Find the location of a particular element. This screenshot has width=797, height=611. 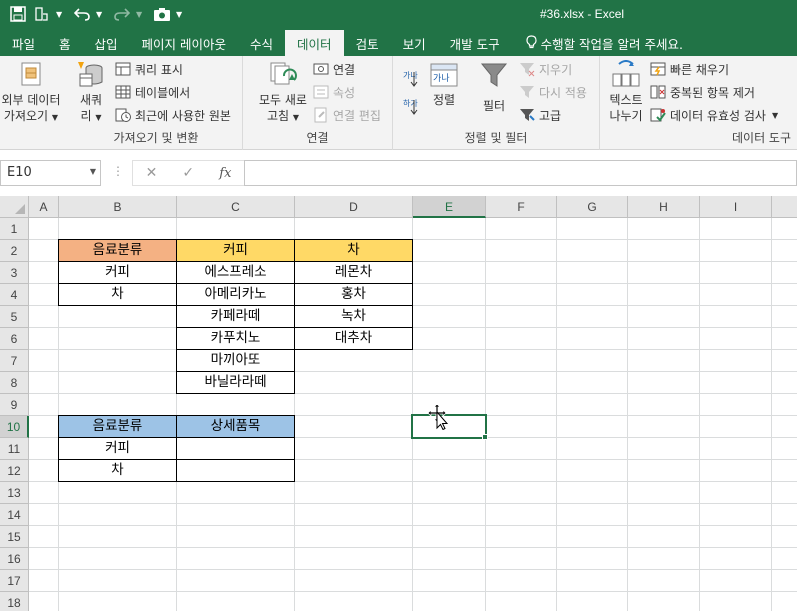

cell-d3: 레몬차 is located at coordinates (353, 272).